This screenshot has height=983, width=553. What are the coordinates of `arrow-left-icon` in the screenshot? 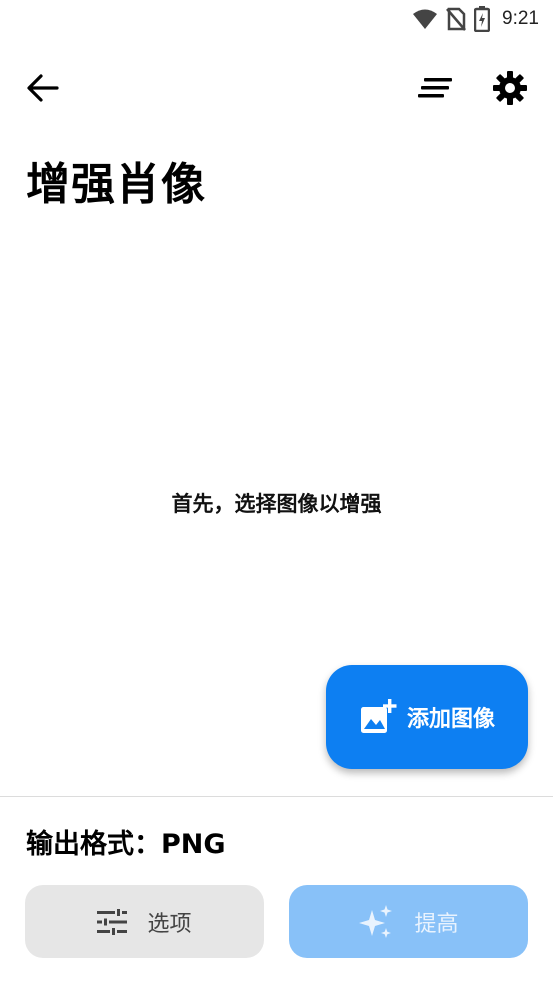 It's located at (43, 88).